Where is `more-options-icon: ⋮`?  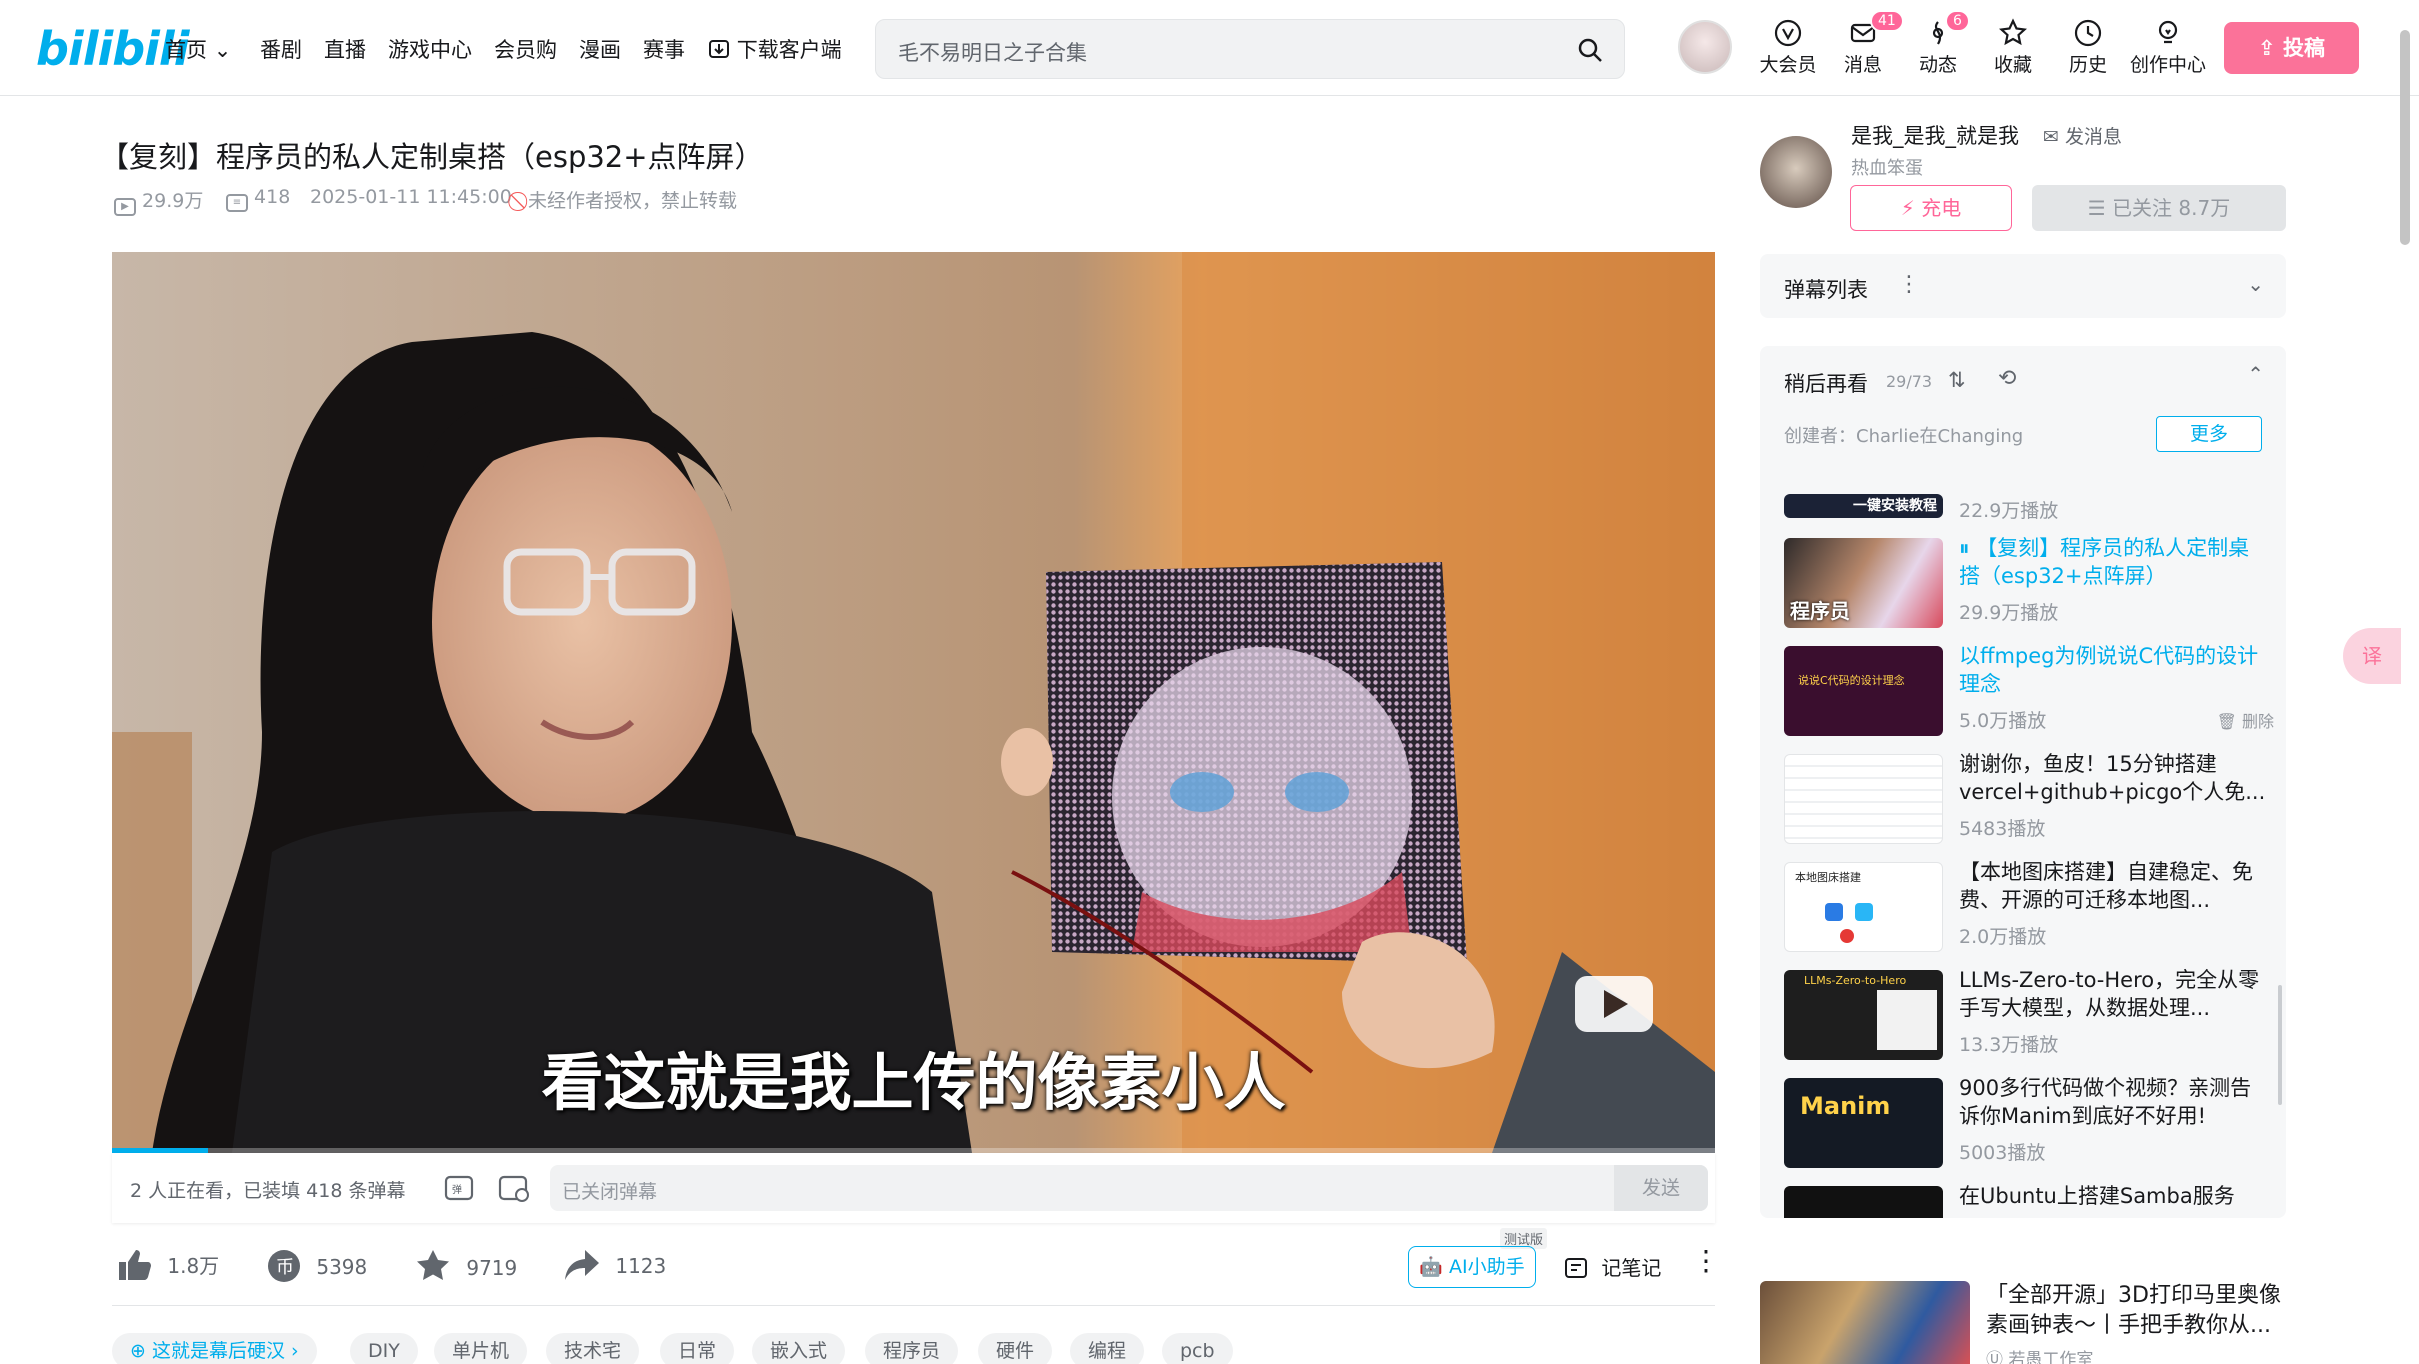 more-options-icon: ⋮ is located at coordinates (1706, 1260).